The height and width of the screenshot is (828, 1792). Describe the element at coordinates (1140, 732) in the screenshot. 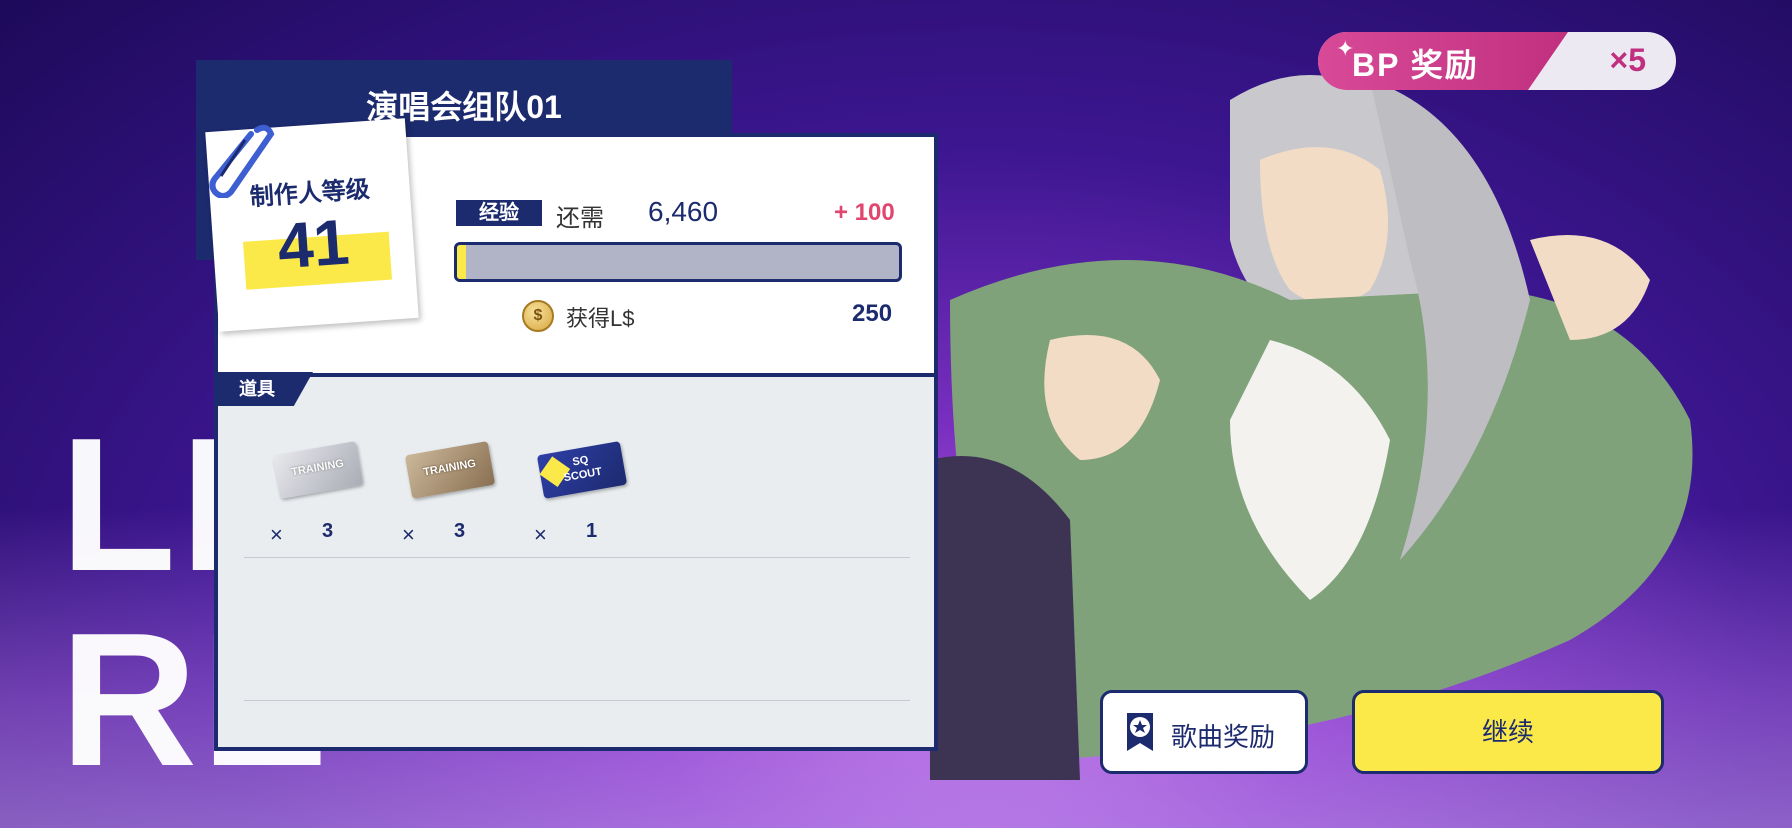

I see `star-ribbon-icon` at that location.